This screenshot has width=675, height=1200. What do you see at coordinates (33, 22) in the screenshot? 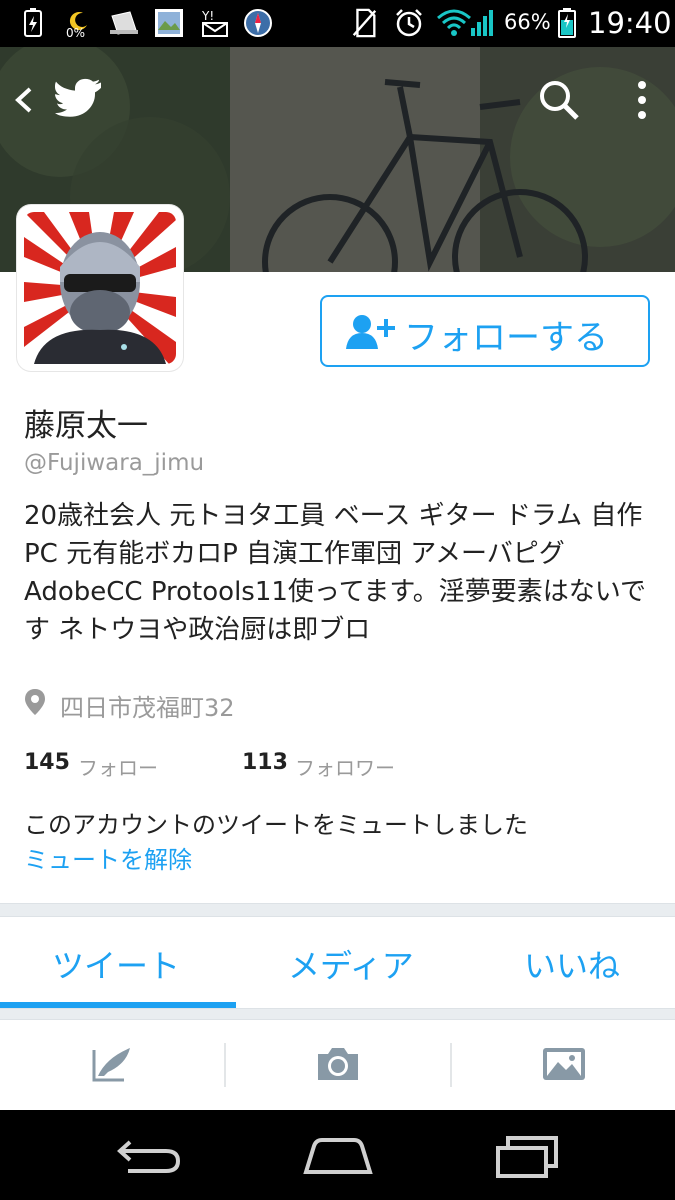
I see `battery-charging-icon` at bounding box center [33, 22].